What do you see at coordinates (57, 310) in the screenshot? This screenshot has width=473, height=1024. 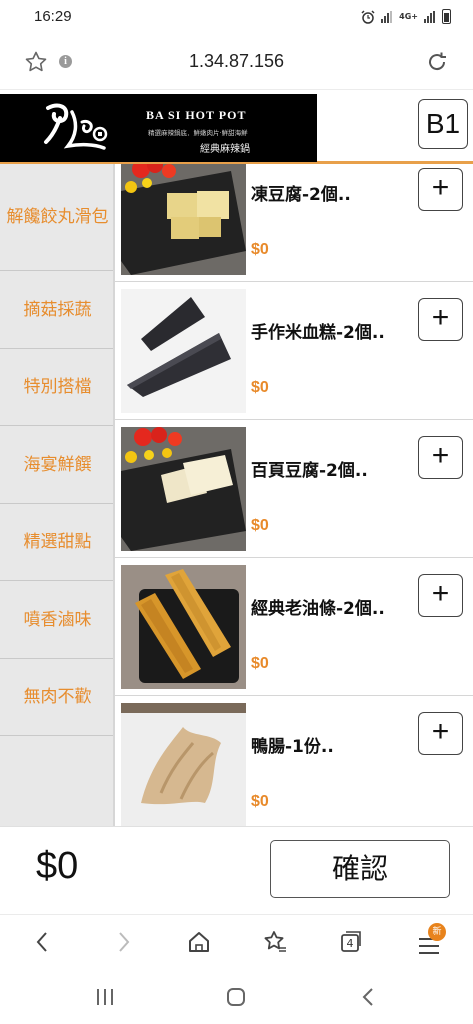 I see `category-item: 摘菇採蔬` at bounding box center [57, 310].